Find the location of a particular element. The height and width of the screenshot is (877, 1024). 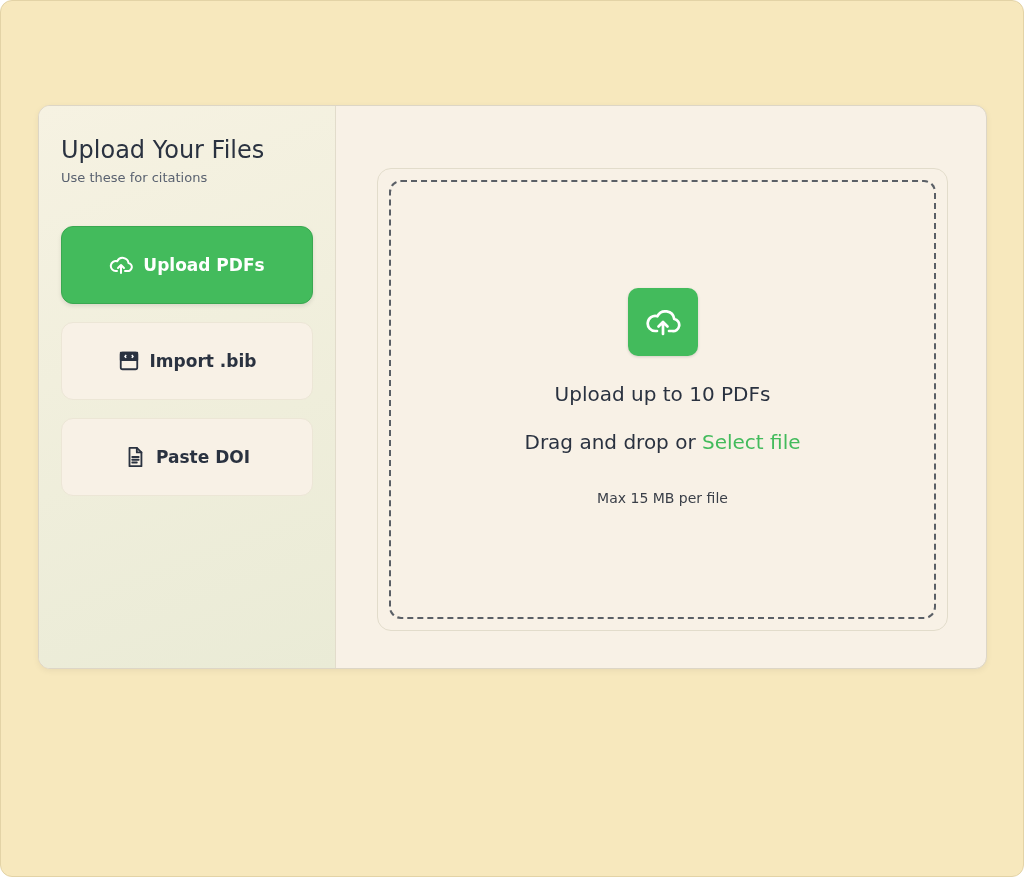

option-button: Import .bib is located at coordinates (187, 361).